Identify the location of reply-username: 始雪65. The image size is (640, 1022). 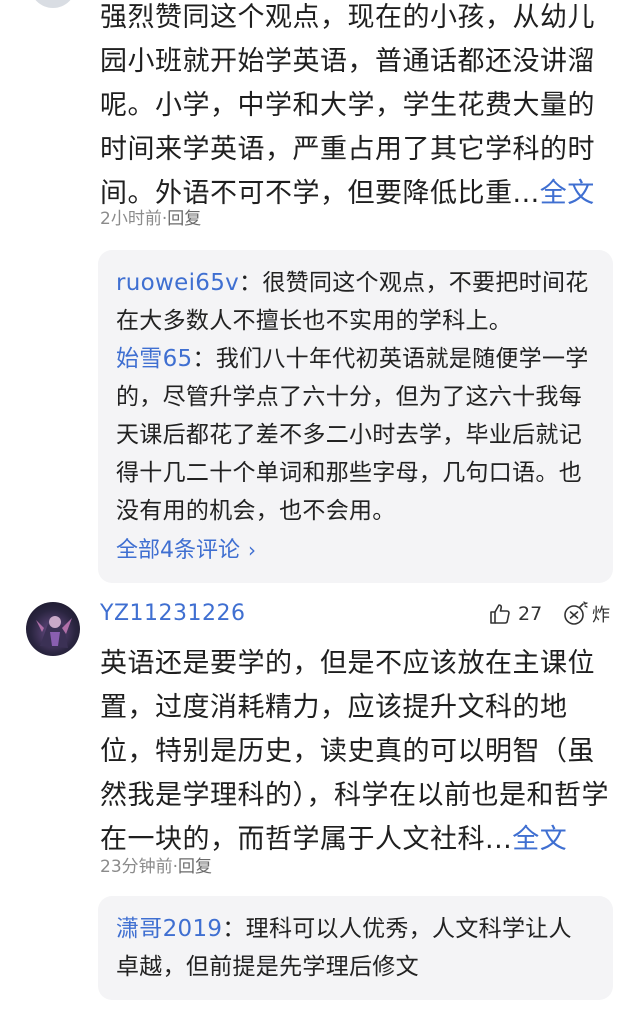
(154, 359).